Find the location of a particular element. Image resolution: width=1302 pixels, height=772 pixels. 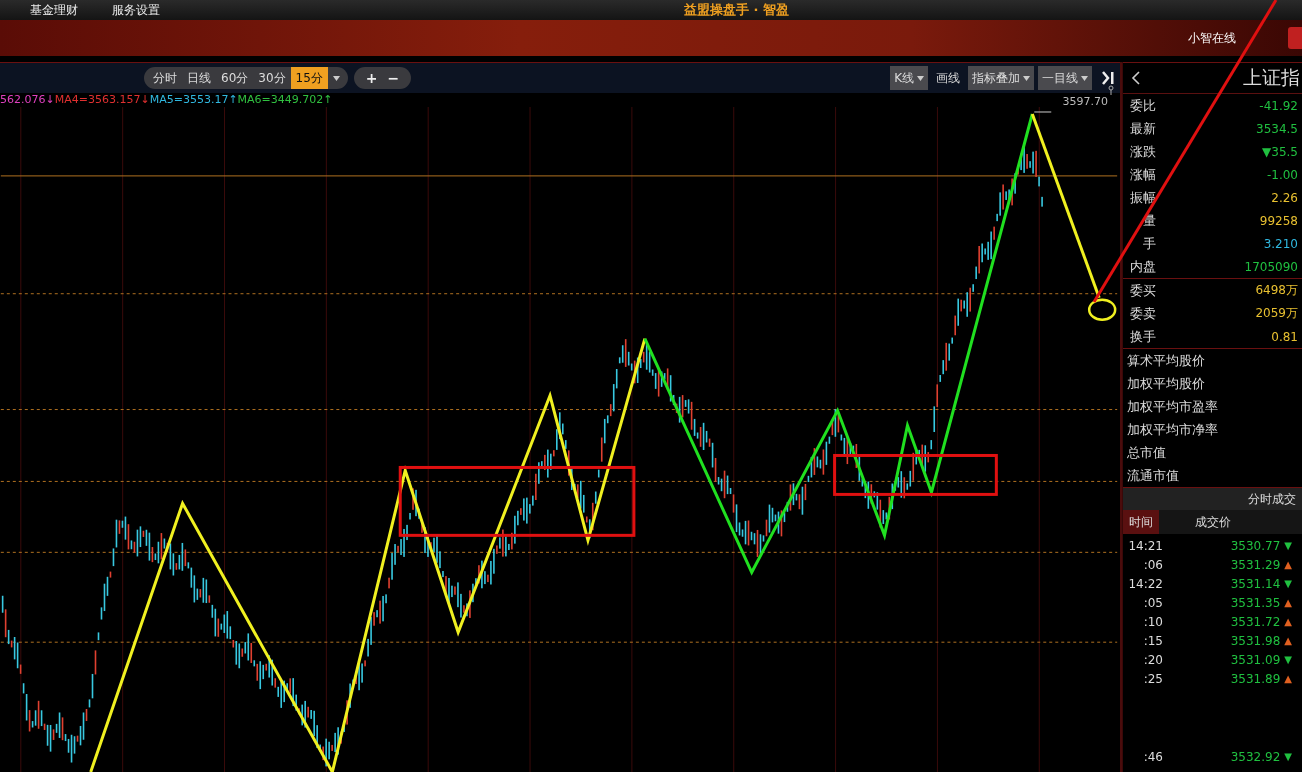

stat-value: 1705090 is located at coordinates (1271, 266).